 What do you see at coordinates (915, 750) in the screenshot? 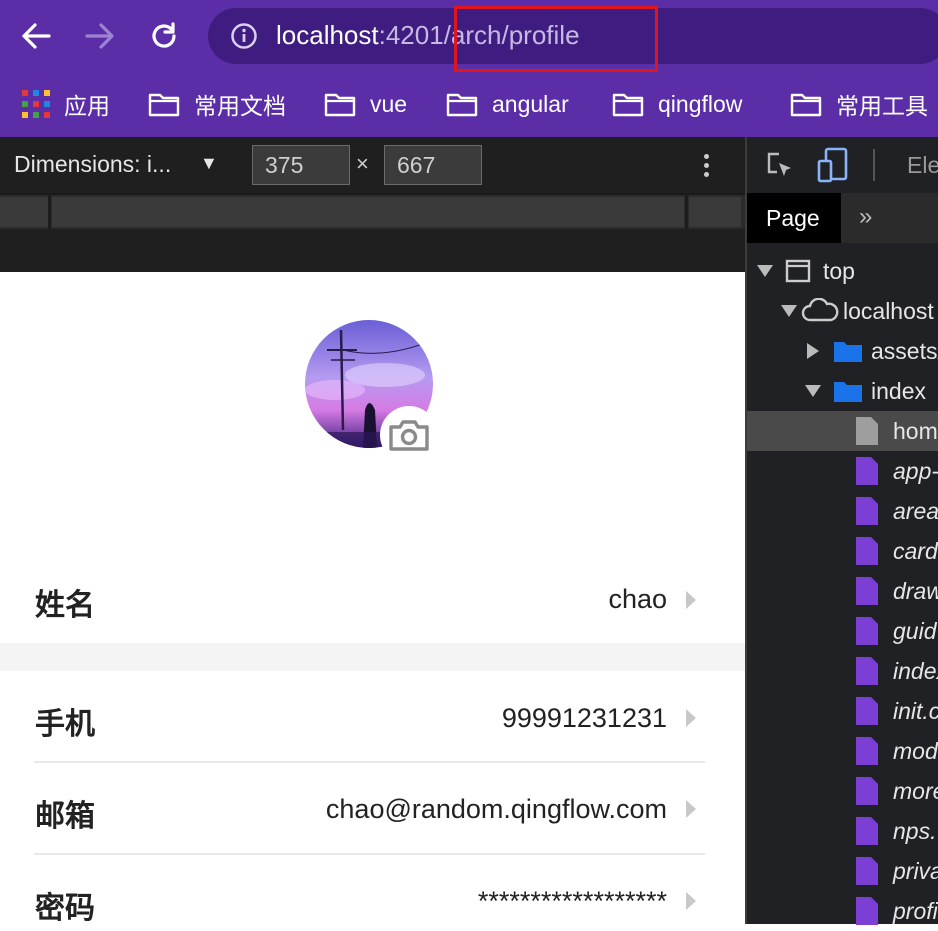
I see `tree-label: mod` at bounding box center [915, 750].